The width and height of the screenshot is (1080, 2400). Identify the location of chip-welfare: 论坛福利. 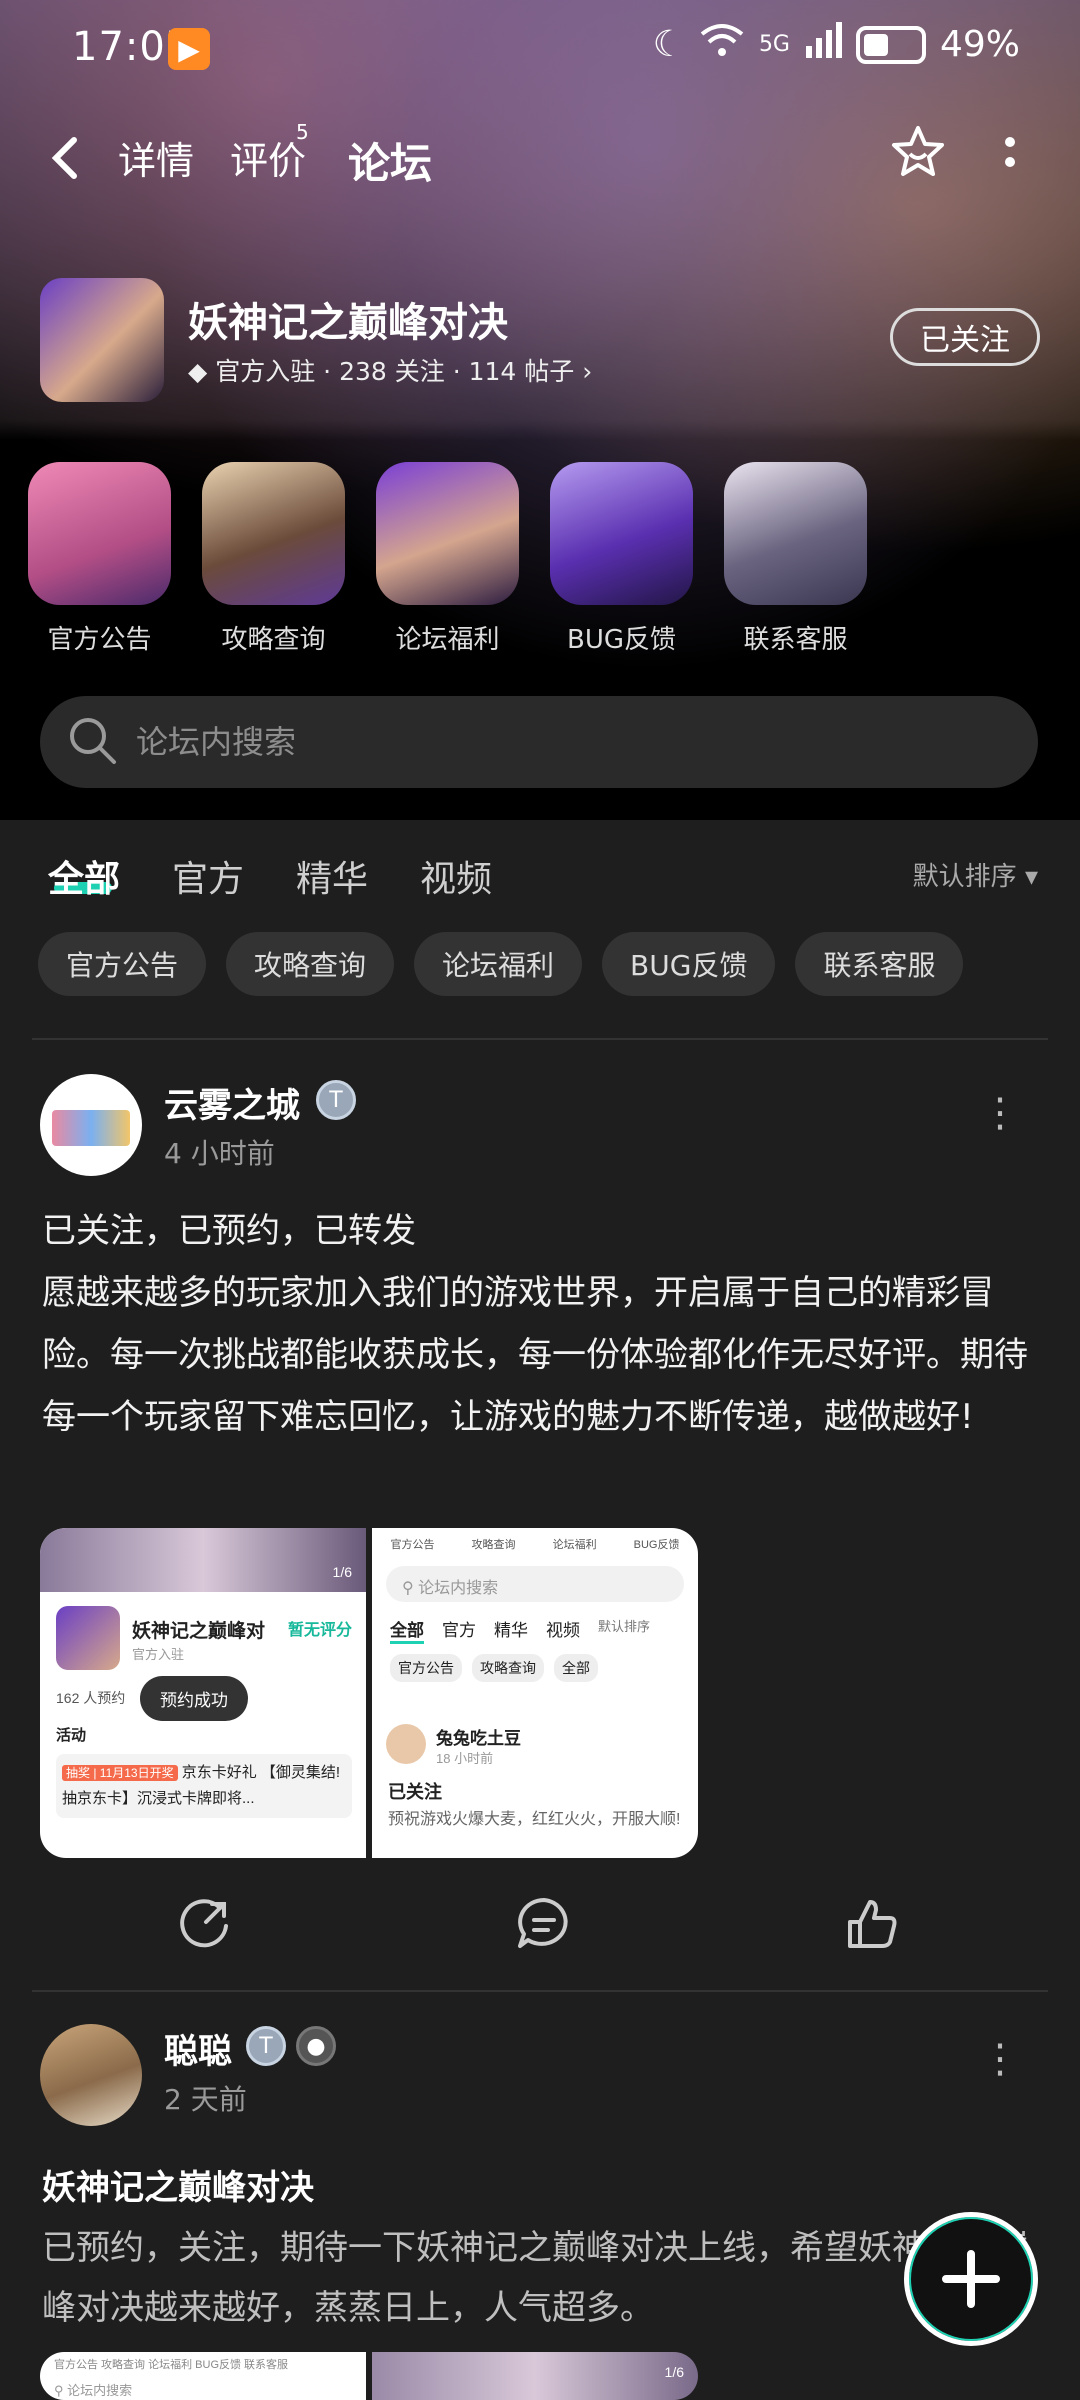
(498, 964).